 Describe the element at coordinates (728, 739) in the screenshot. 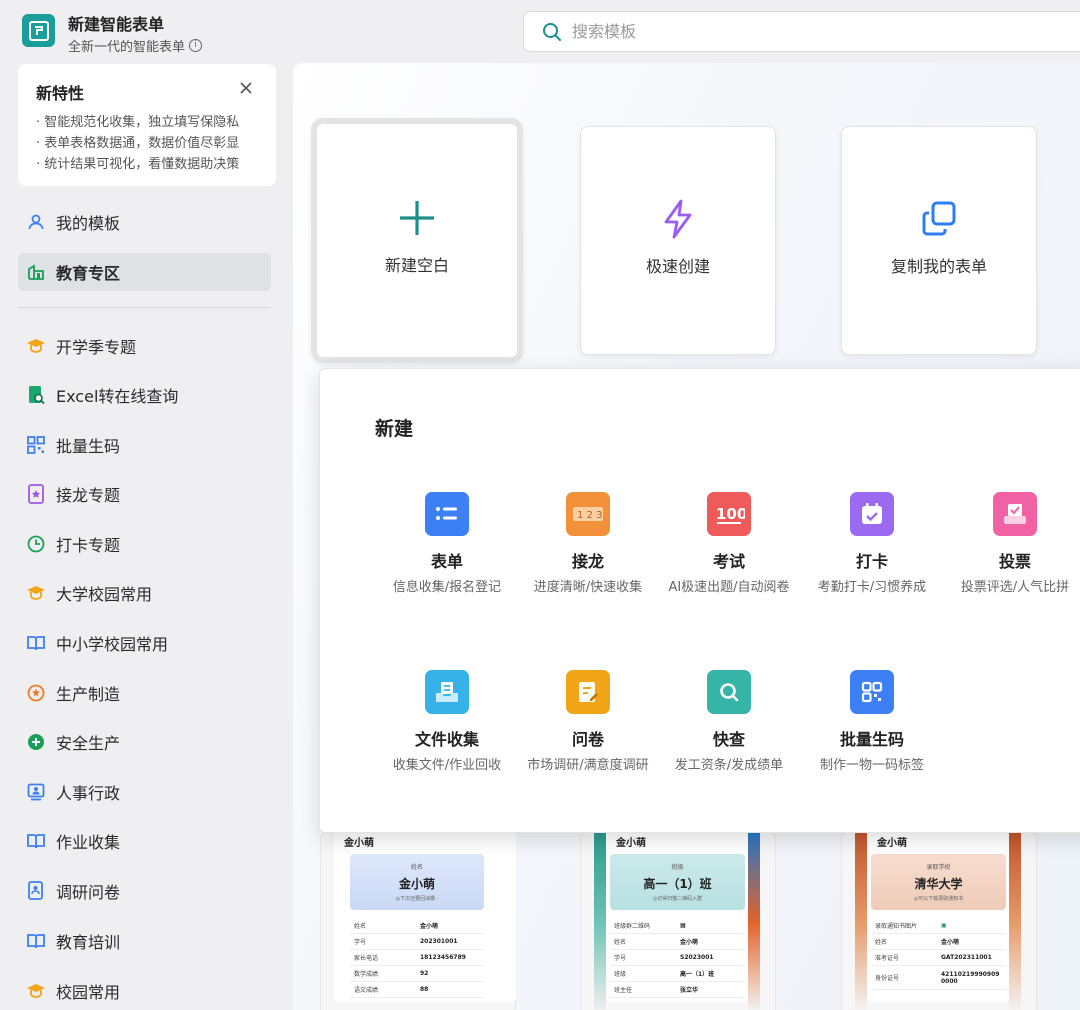

I see `tile-title: 快查` at that location.